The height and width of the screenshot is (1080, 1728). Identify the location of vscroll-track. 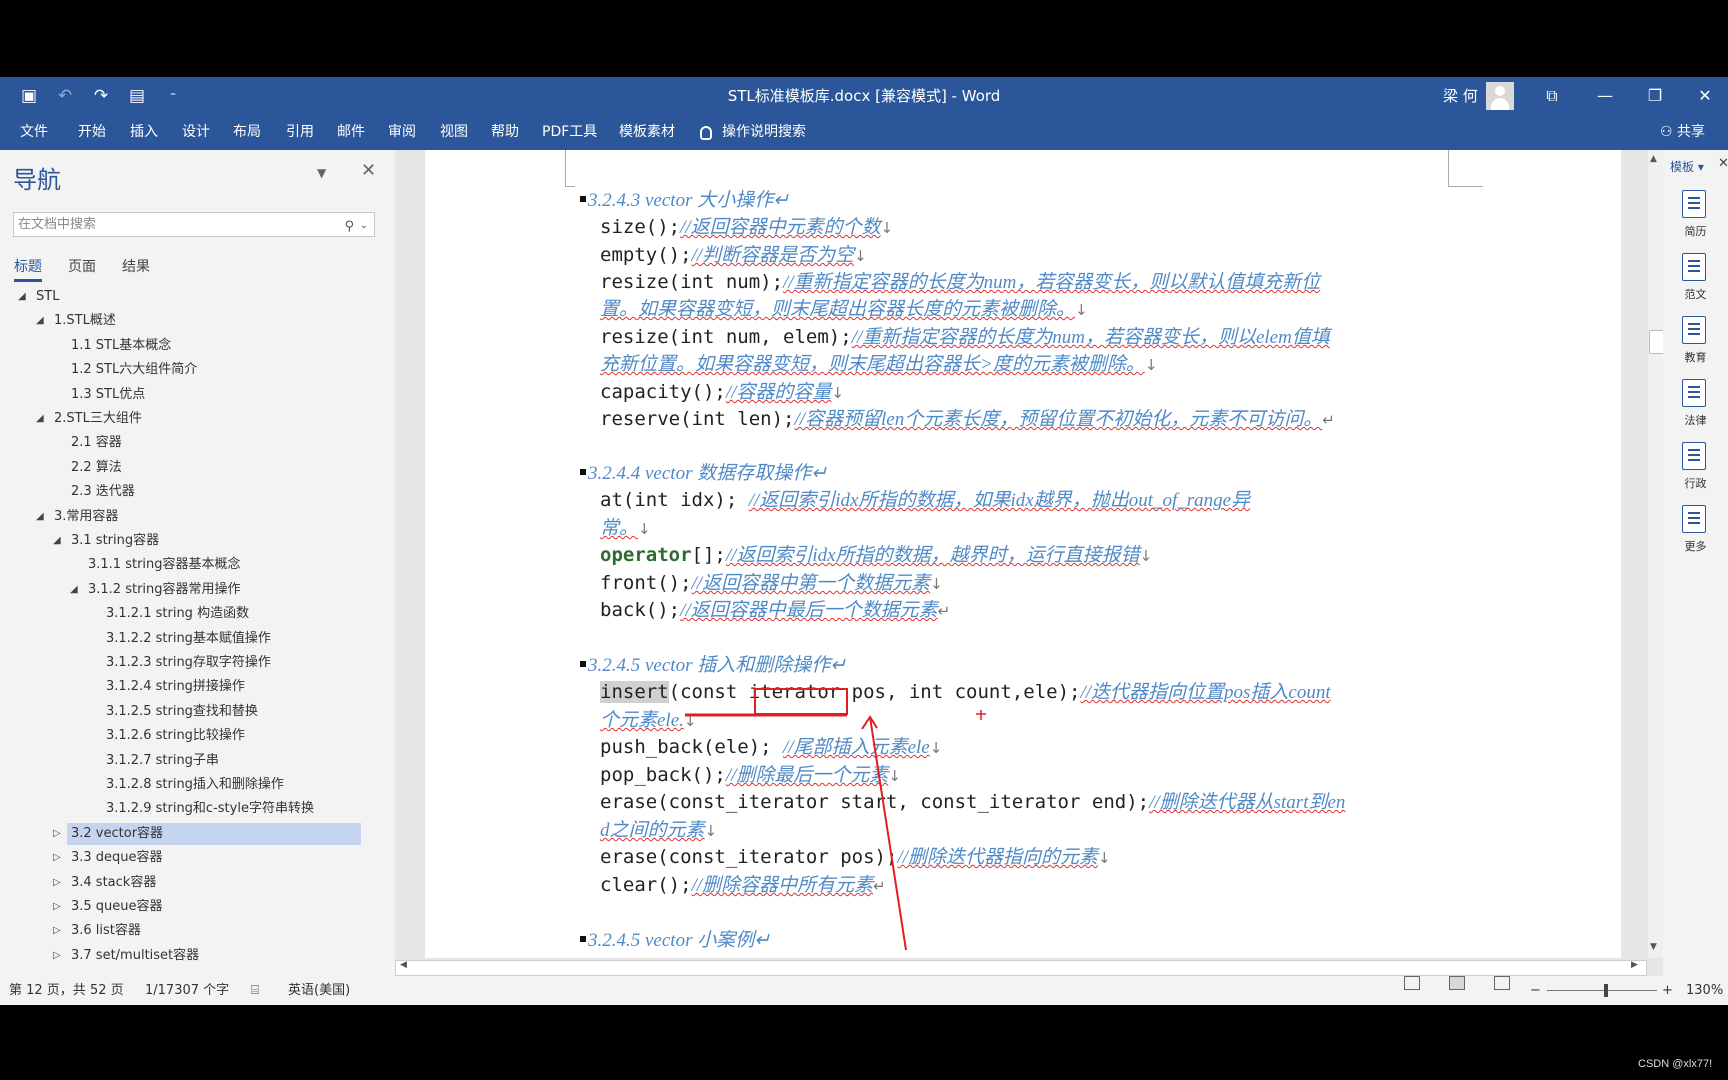
(1655, 554).